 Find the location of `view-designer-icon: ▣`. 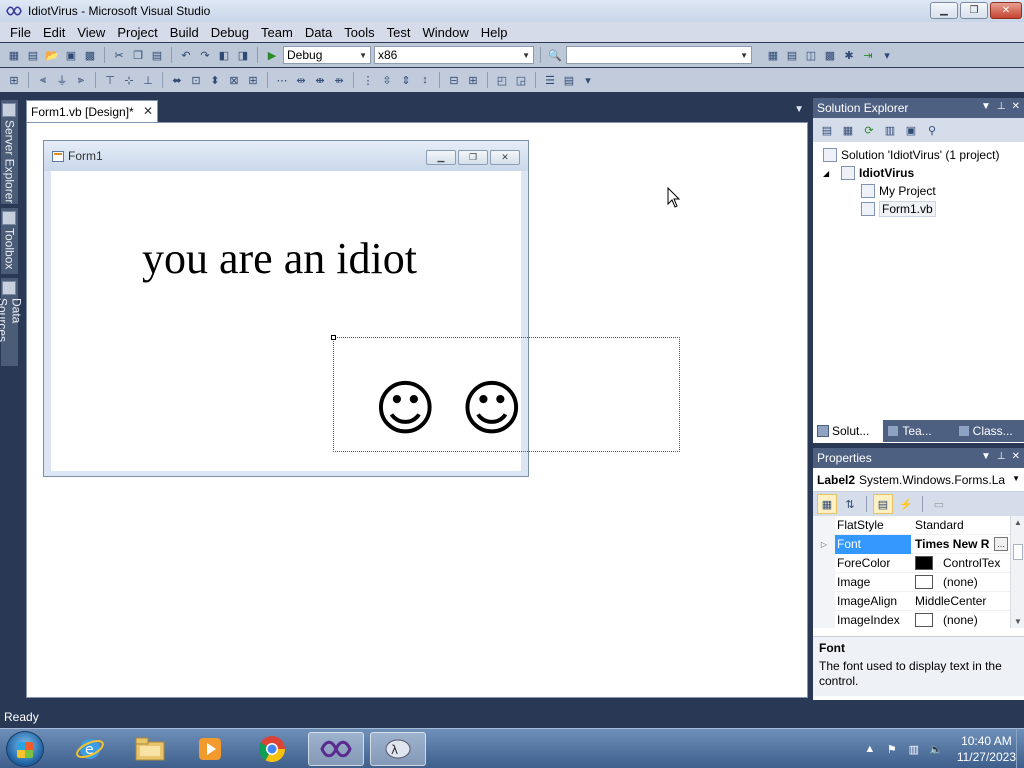

view-designer-icon: ▣ is located at coordinates (911, 130).